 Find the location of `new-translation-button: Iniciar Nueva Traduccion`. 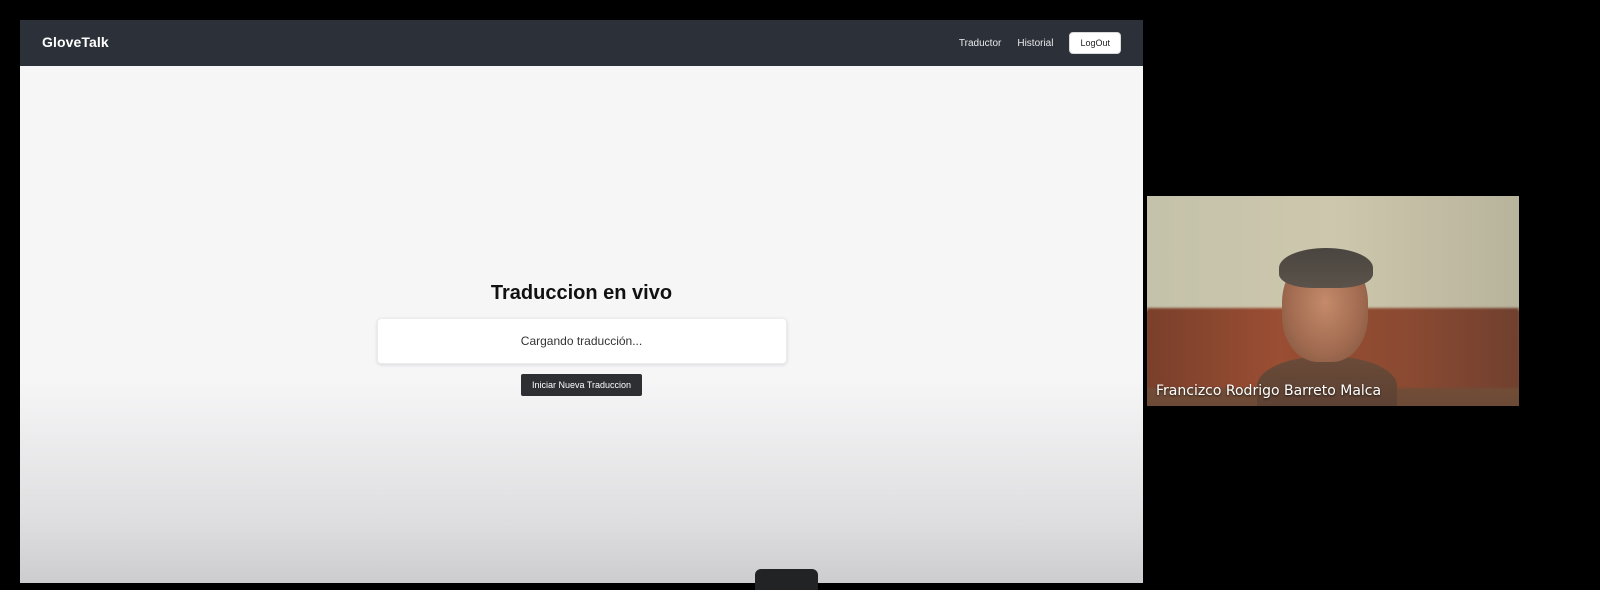

new-translation-button: Iniciar Nueva Traduccion is located at coordinates (581, 385).